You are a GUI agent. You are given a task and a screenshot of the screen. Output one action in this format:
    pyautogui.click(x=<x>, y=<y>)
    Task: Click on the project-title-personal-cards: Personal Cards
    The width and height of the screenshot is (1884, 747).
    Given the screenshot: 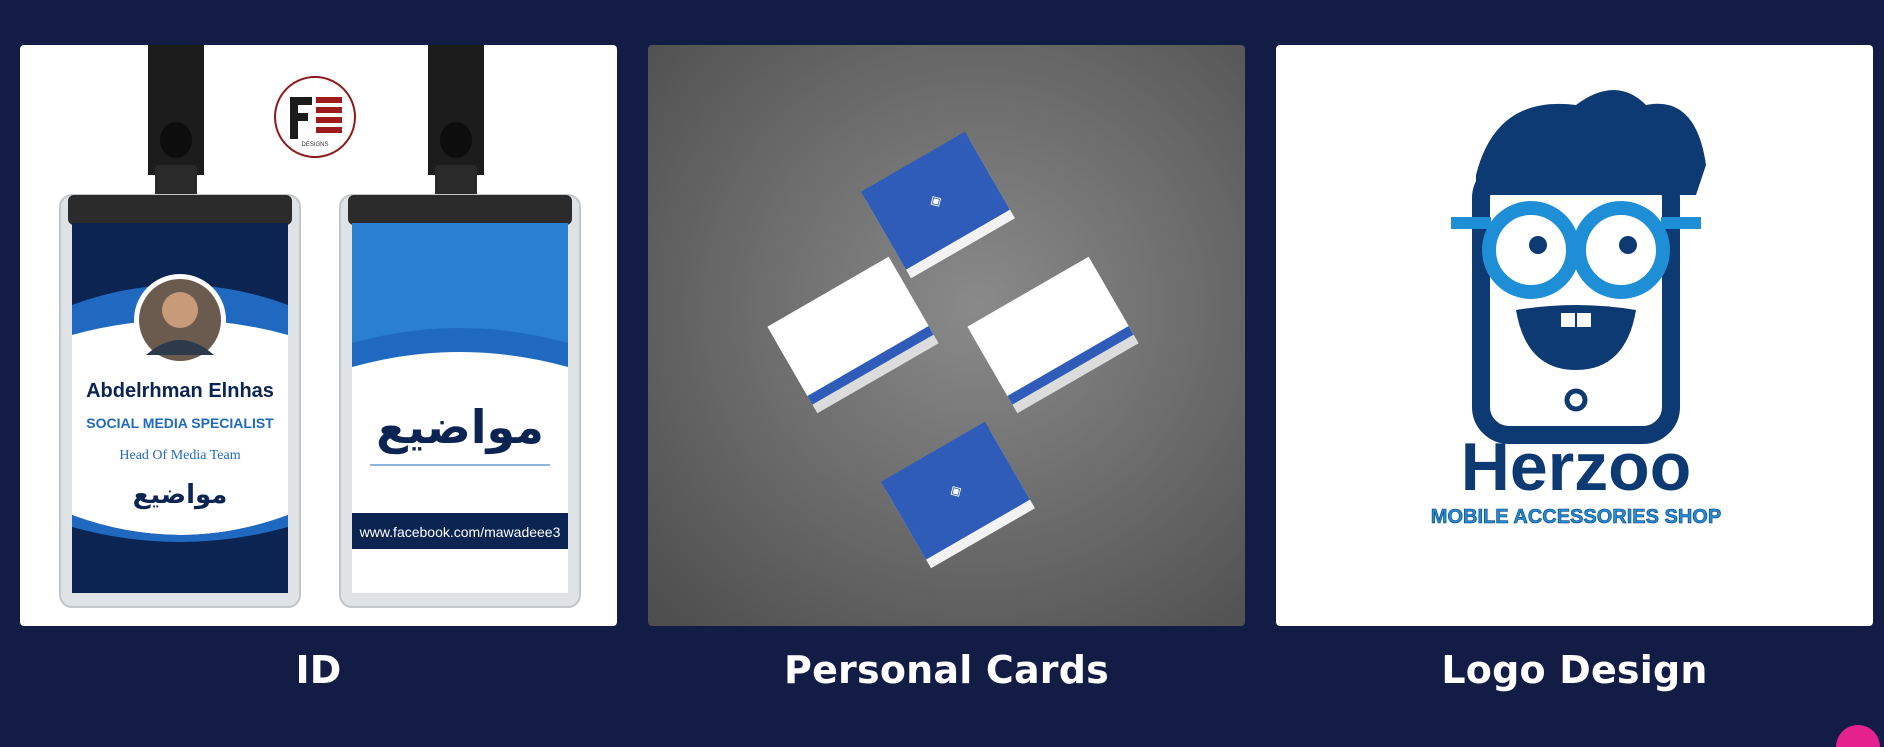 What is the action you would take?
    pyautogui.click(x=946, y=670)
    